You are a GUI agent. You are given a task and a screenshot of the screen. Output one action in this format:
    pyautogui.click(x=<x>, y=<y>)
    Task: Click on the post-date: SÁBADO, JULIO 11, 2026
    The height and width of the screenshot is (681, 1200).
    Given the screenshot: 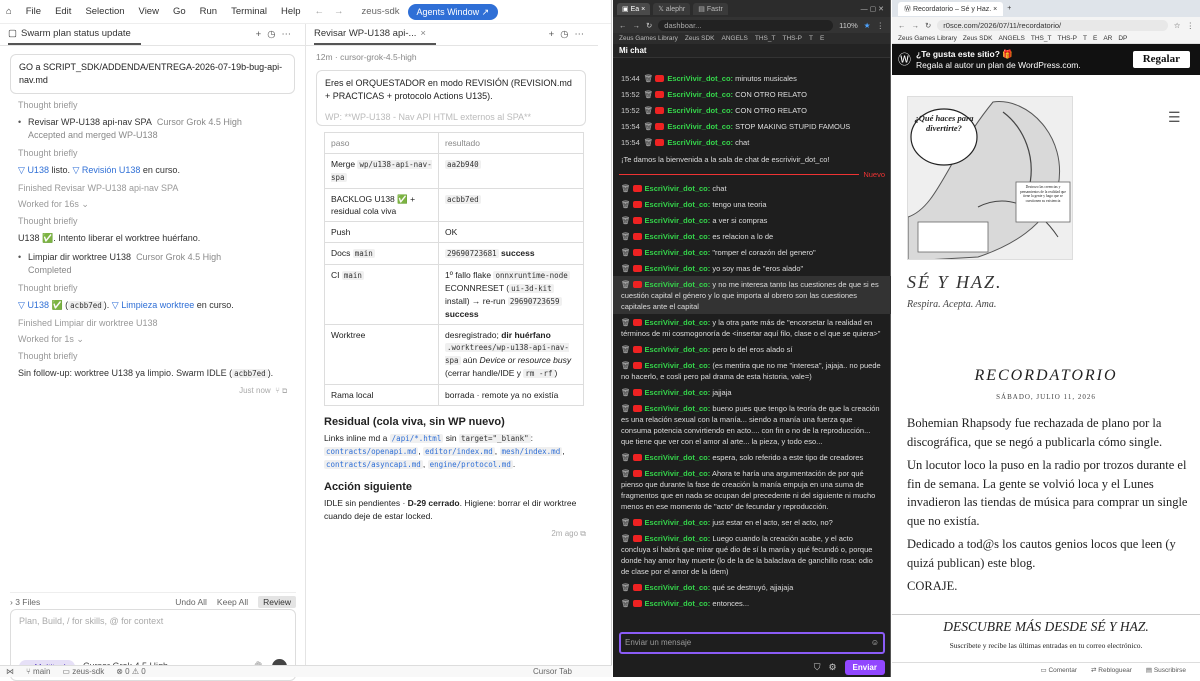 What is the action you would take?
    pyautogui.click(x=1046, y=397)
    